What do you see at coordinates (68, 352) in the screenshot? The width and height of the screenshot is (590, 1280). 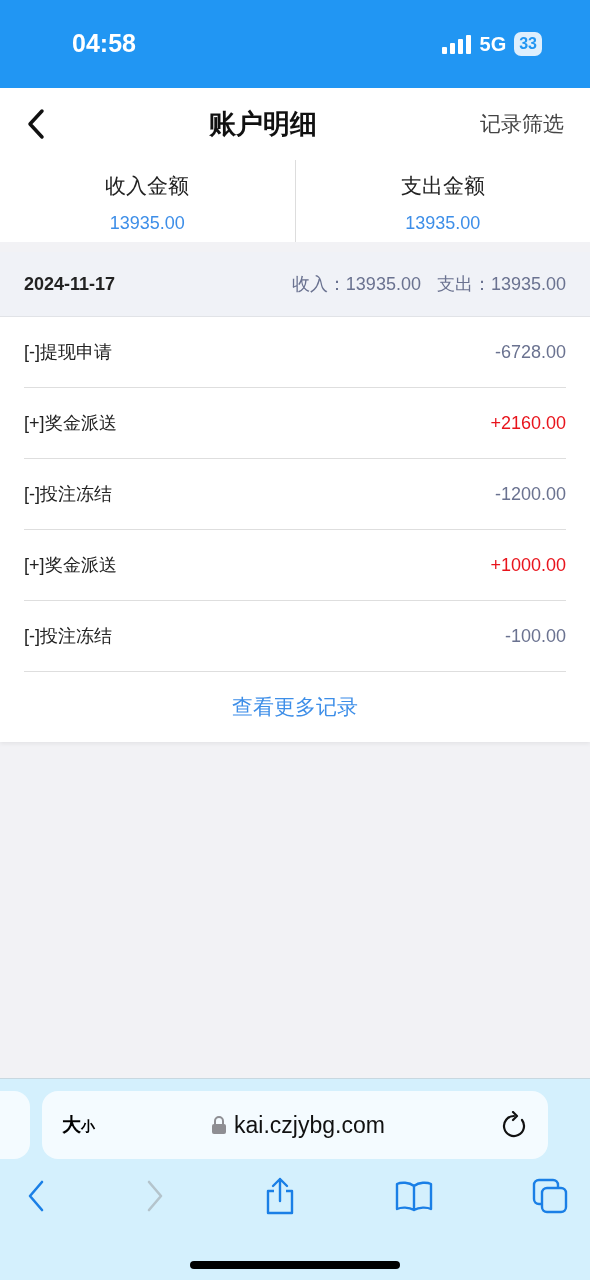 I see `record-label: [-]提现申请` at bounding box center [68, 352].